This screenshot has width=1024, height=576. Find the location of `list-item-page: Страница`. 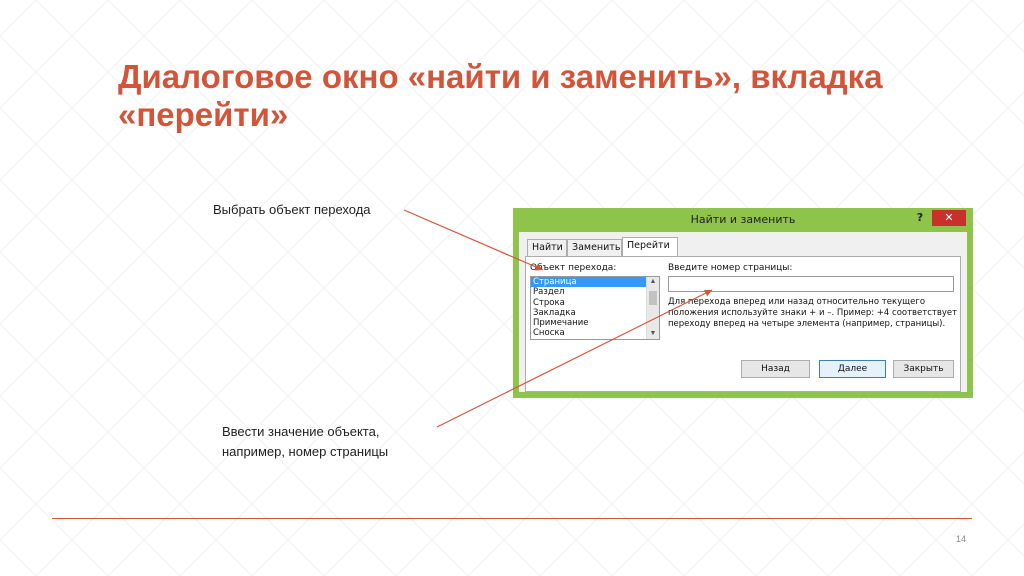

list-item-page: Страница is located at coordinates (588, 282).